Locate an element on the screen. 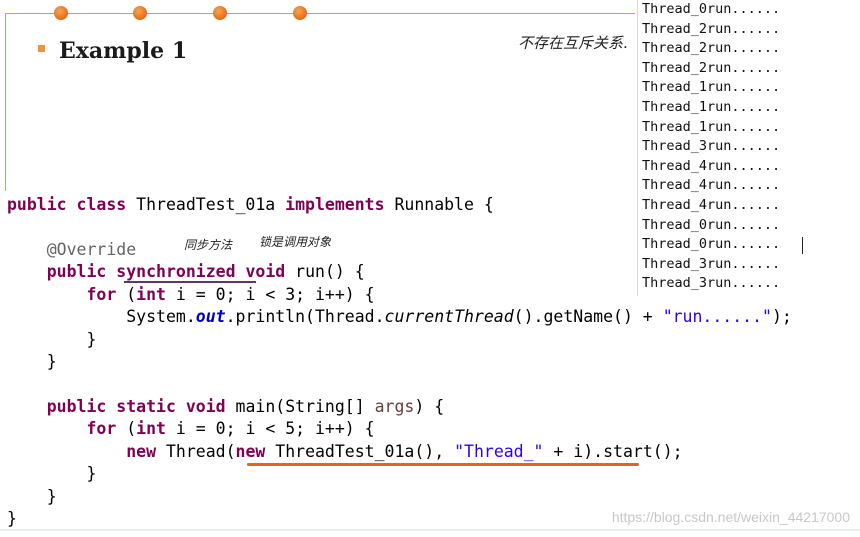 The image size is (860, 537). code-text: Thread( is located at coordinates (200, 451).